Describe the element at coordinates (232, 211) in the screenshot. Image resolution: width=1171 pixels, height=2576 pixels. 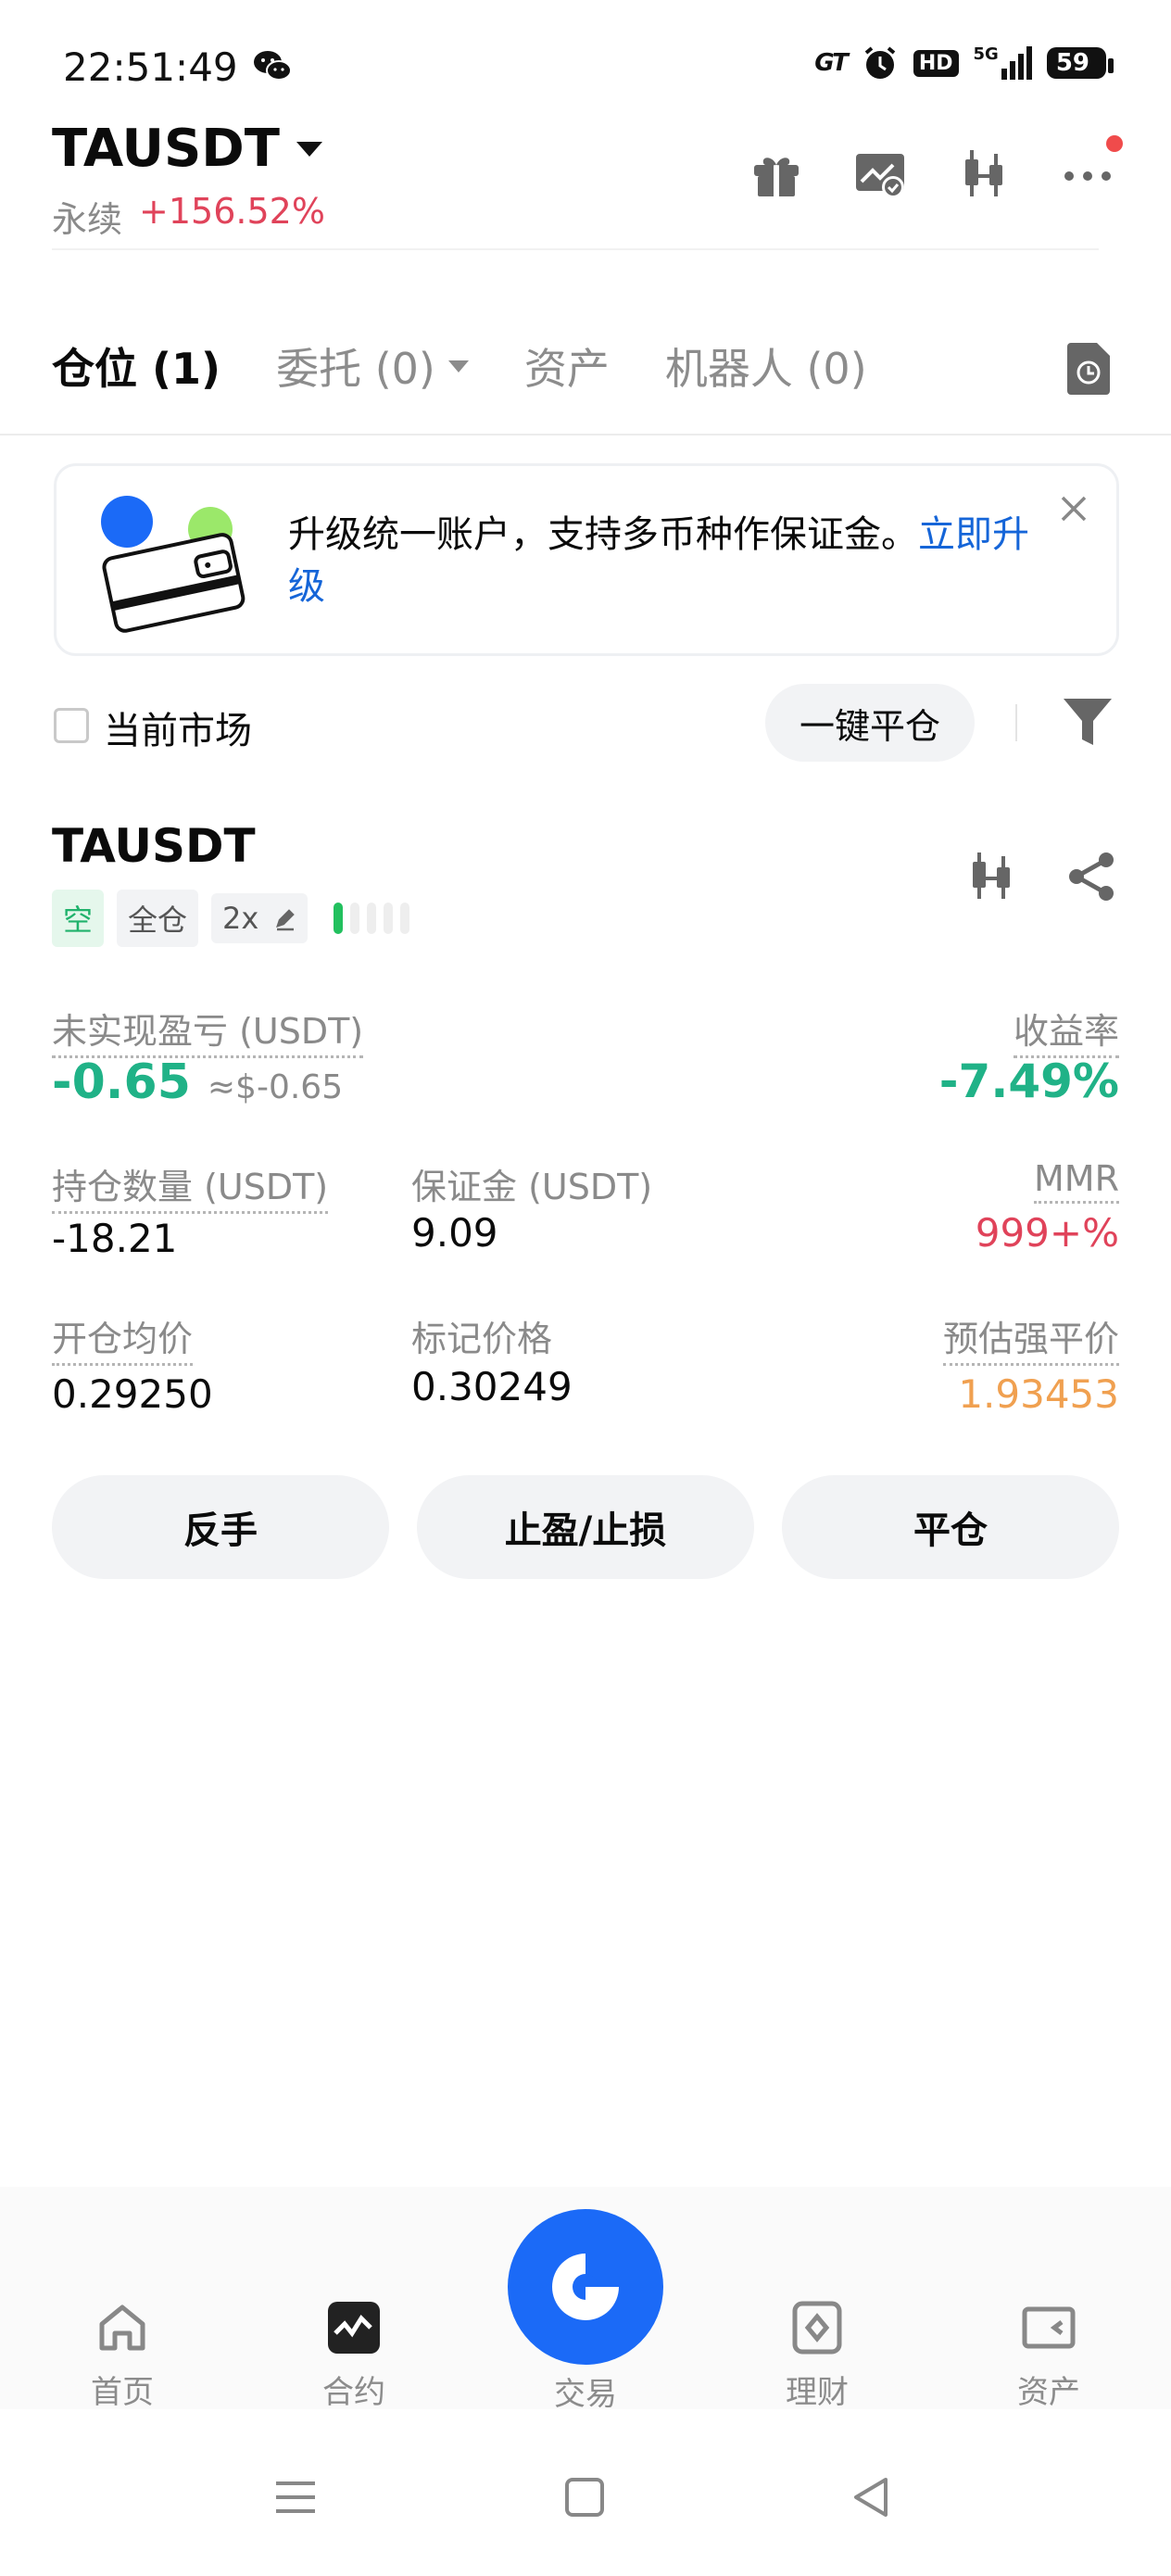
I see `price-change: +156.52%` at that location.